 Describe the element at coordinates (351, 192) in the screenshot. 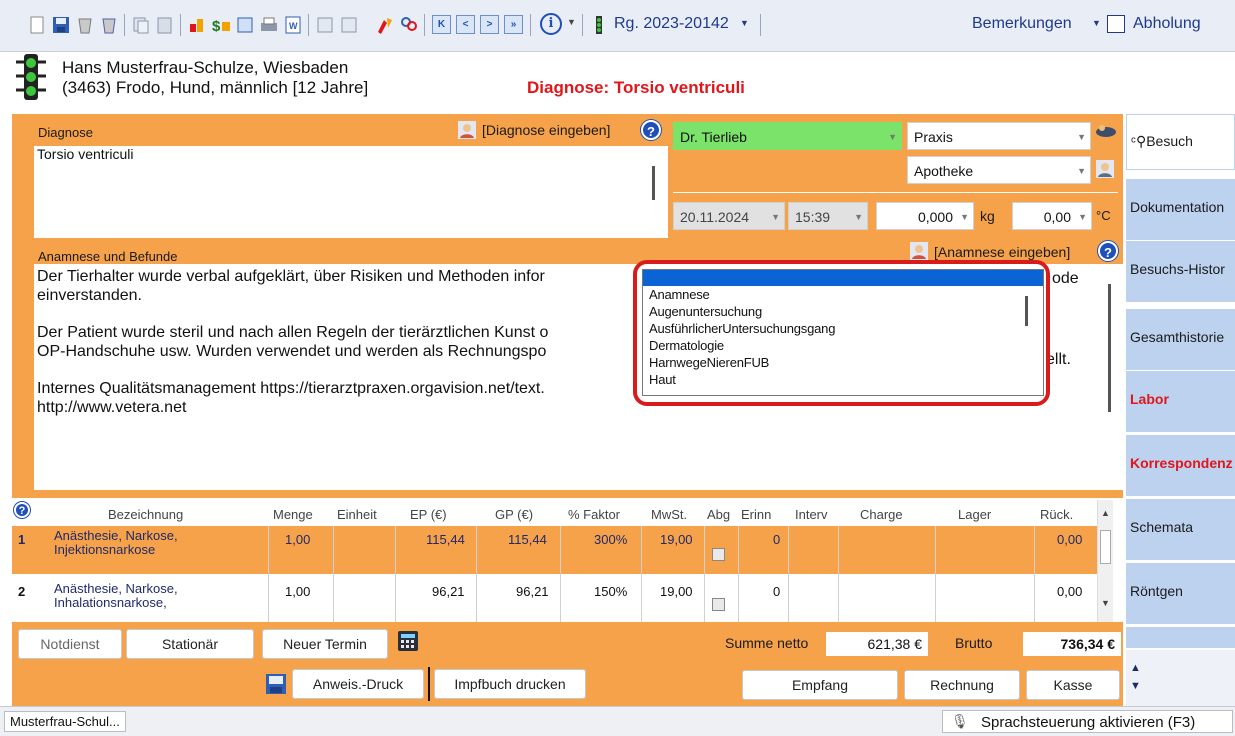

I see `diagnosis-textarea: Torsio ventriculi` at that location.